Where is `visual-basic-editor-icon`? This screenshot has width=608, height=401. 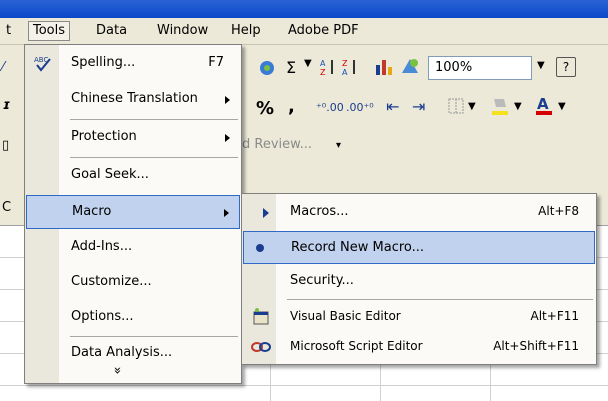
visual-basic-editor-icon is located at coordinates (261, 316).